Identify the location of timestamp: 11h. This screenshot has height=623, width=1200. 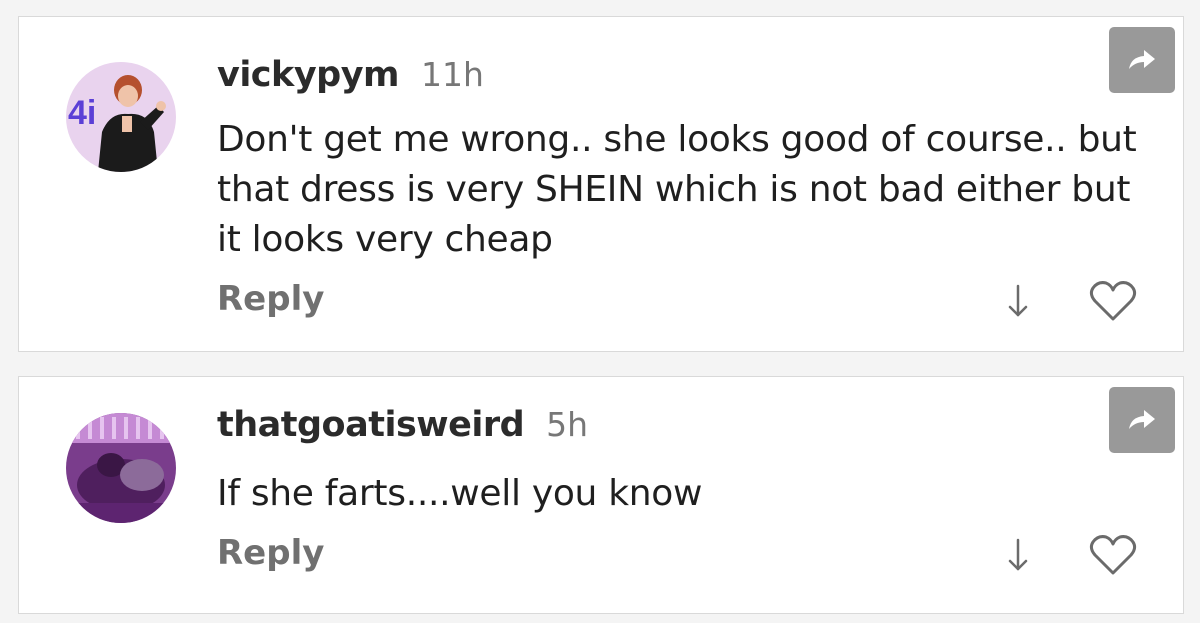
(452, 74).